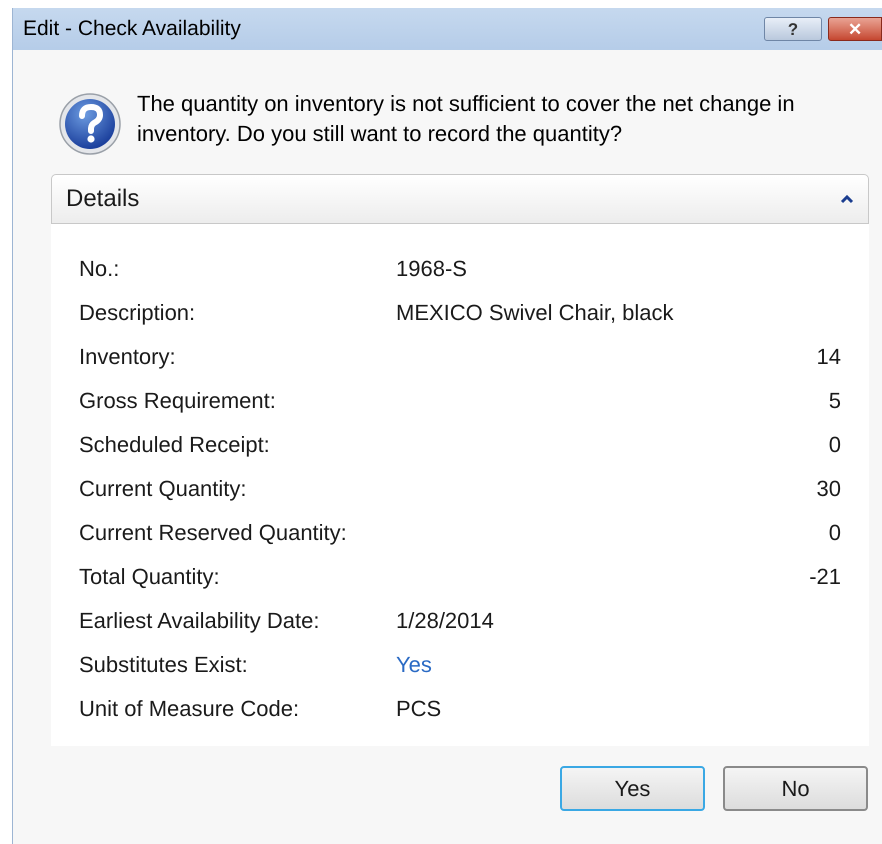 Image resolution: width=882 pixels, height=844 pixels. I want to click on field-label: Unit of Measure Code:, so click(189, 708).